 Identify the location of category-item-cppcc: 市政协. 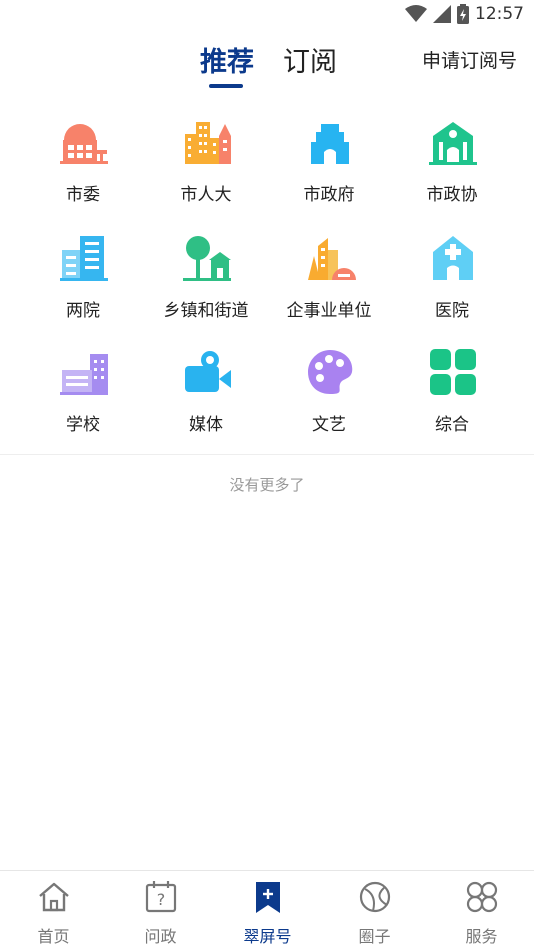
(452, 165).